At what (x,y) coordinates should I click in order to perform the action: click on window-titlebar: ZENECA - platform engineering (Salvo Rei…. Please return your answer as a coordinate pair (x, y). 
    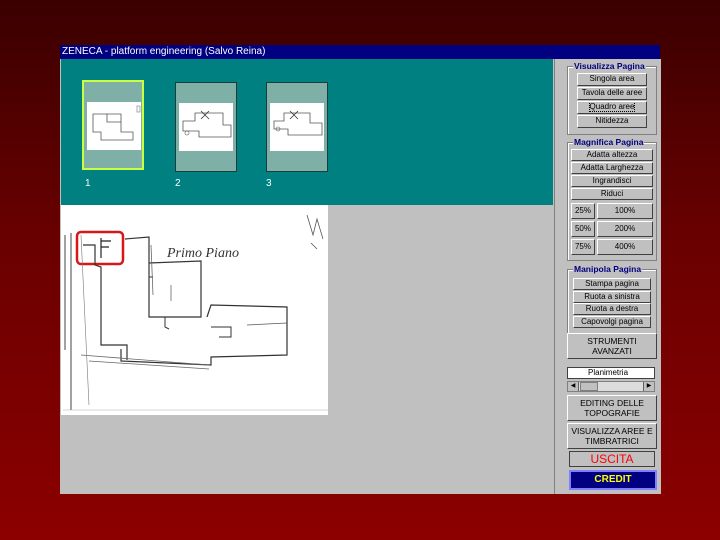
    Looking at the image, I should click on (360, 52).